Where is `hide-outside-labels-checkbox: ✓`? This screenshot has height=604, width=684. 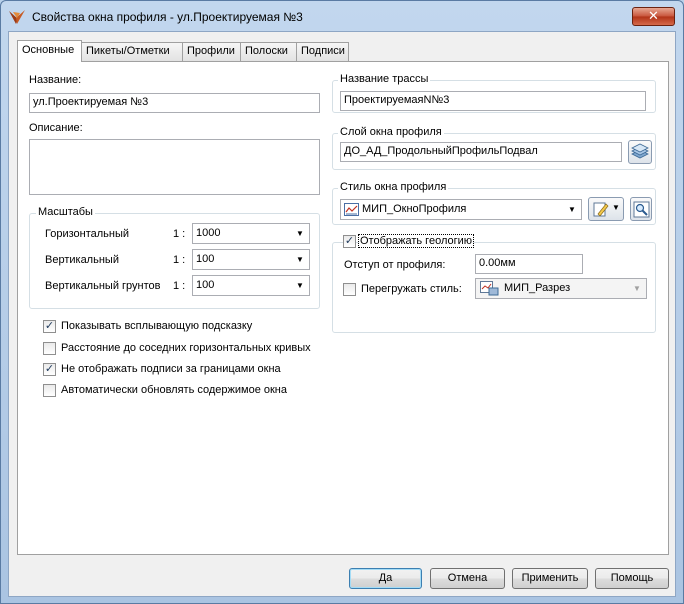 hide-outside-labels-checkbox: ✓ is located at coordinates (49, 369).